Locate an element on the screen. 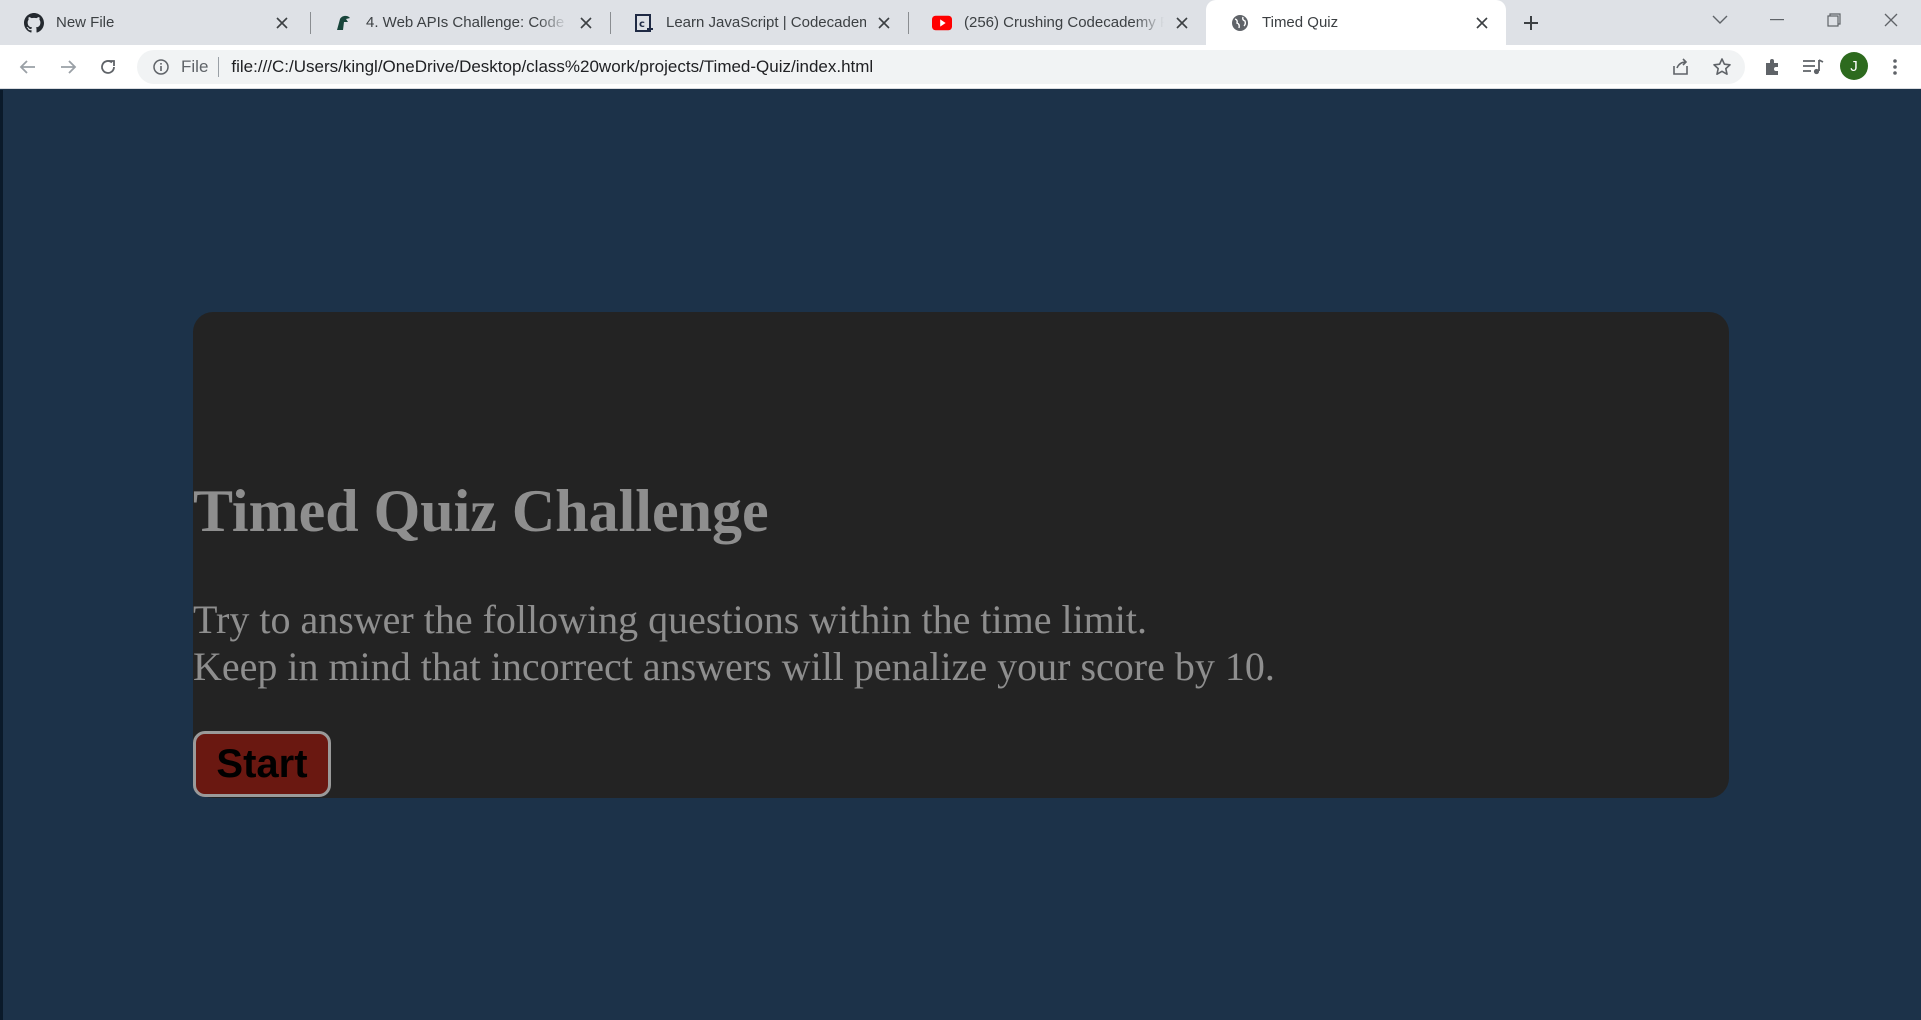 Image resolution: width=1921 pixels, height=1020 pixels. tab-web-apis-challenge: 4. Web APIs Challenge: Code Quiz is located at coordinates (460, 22).